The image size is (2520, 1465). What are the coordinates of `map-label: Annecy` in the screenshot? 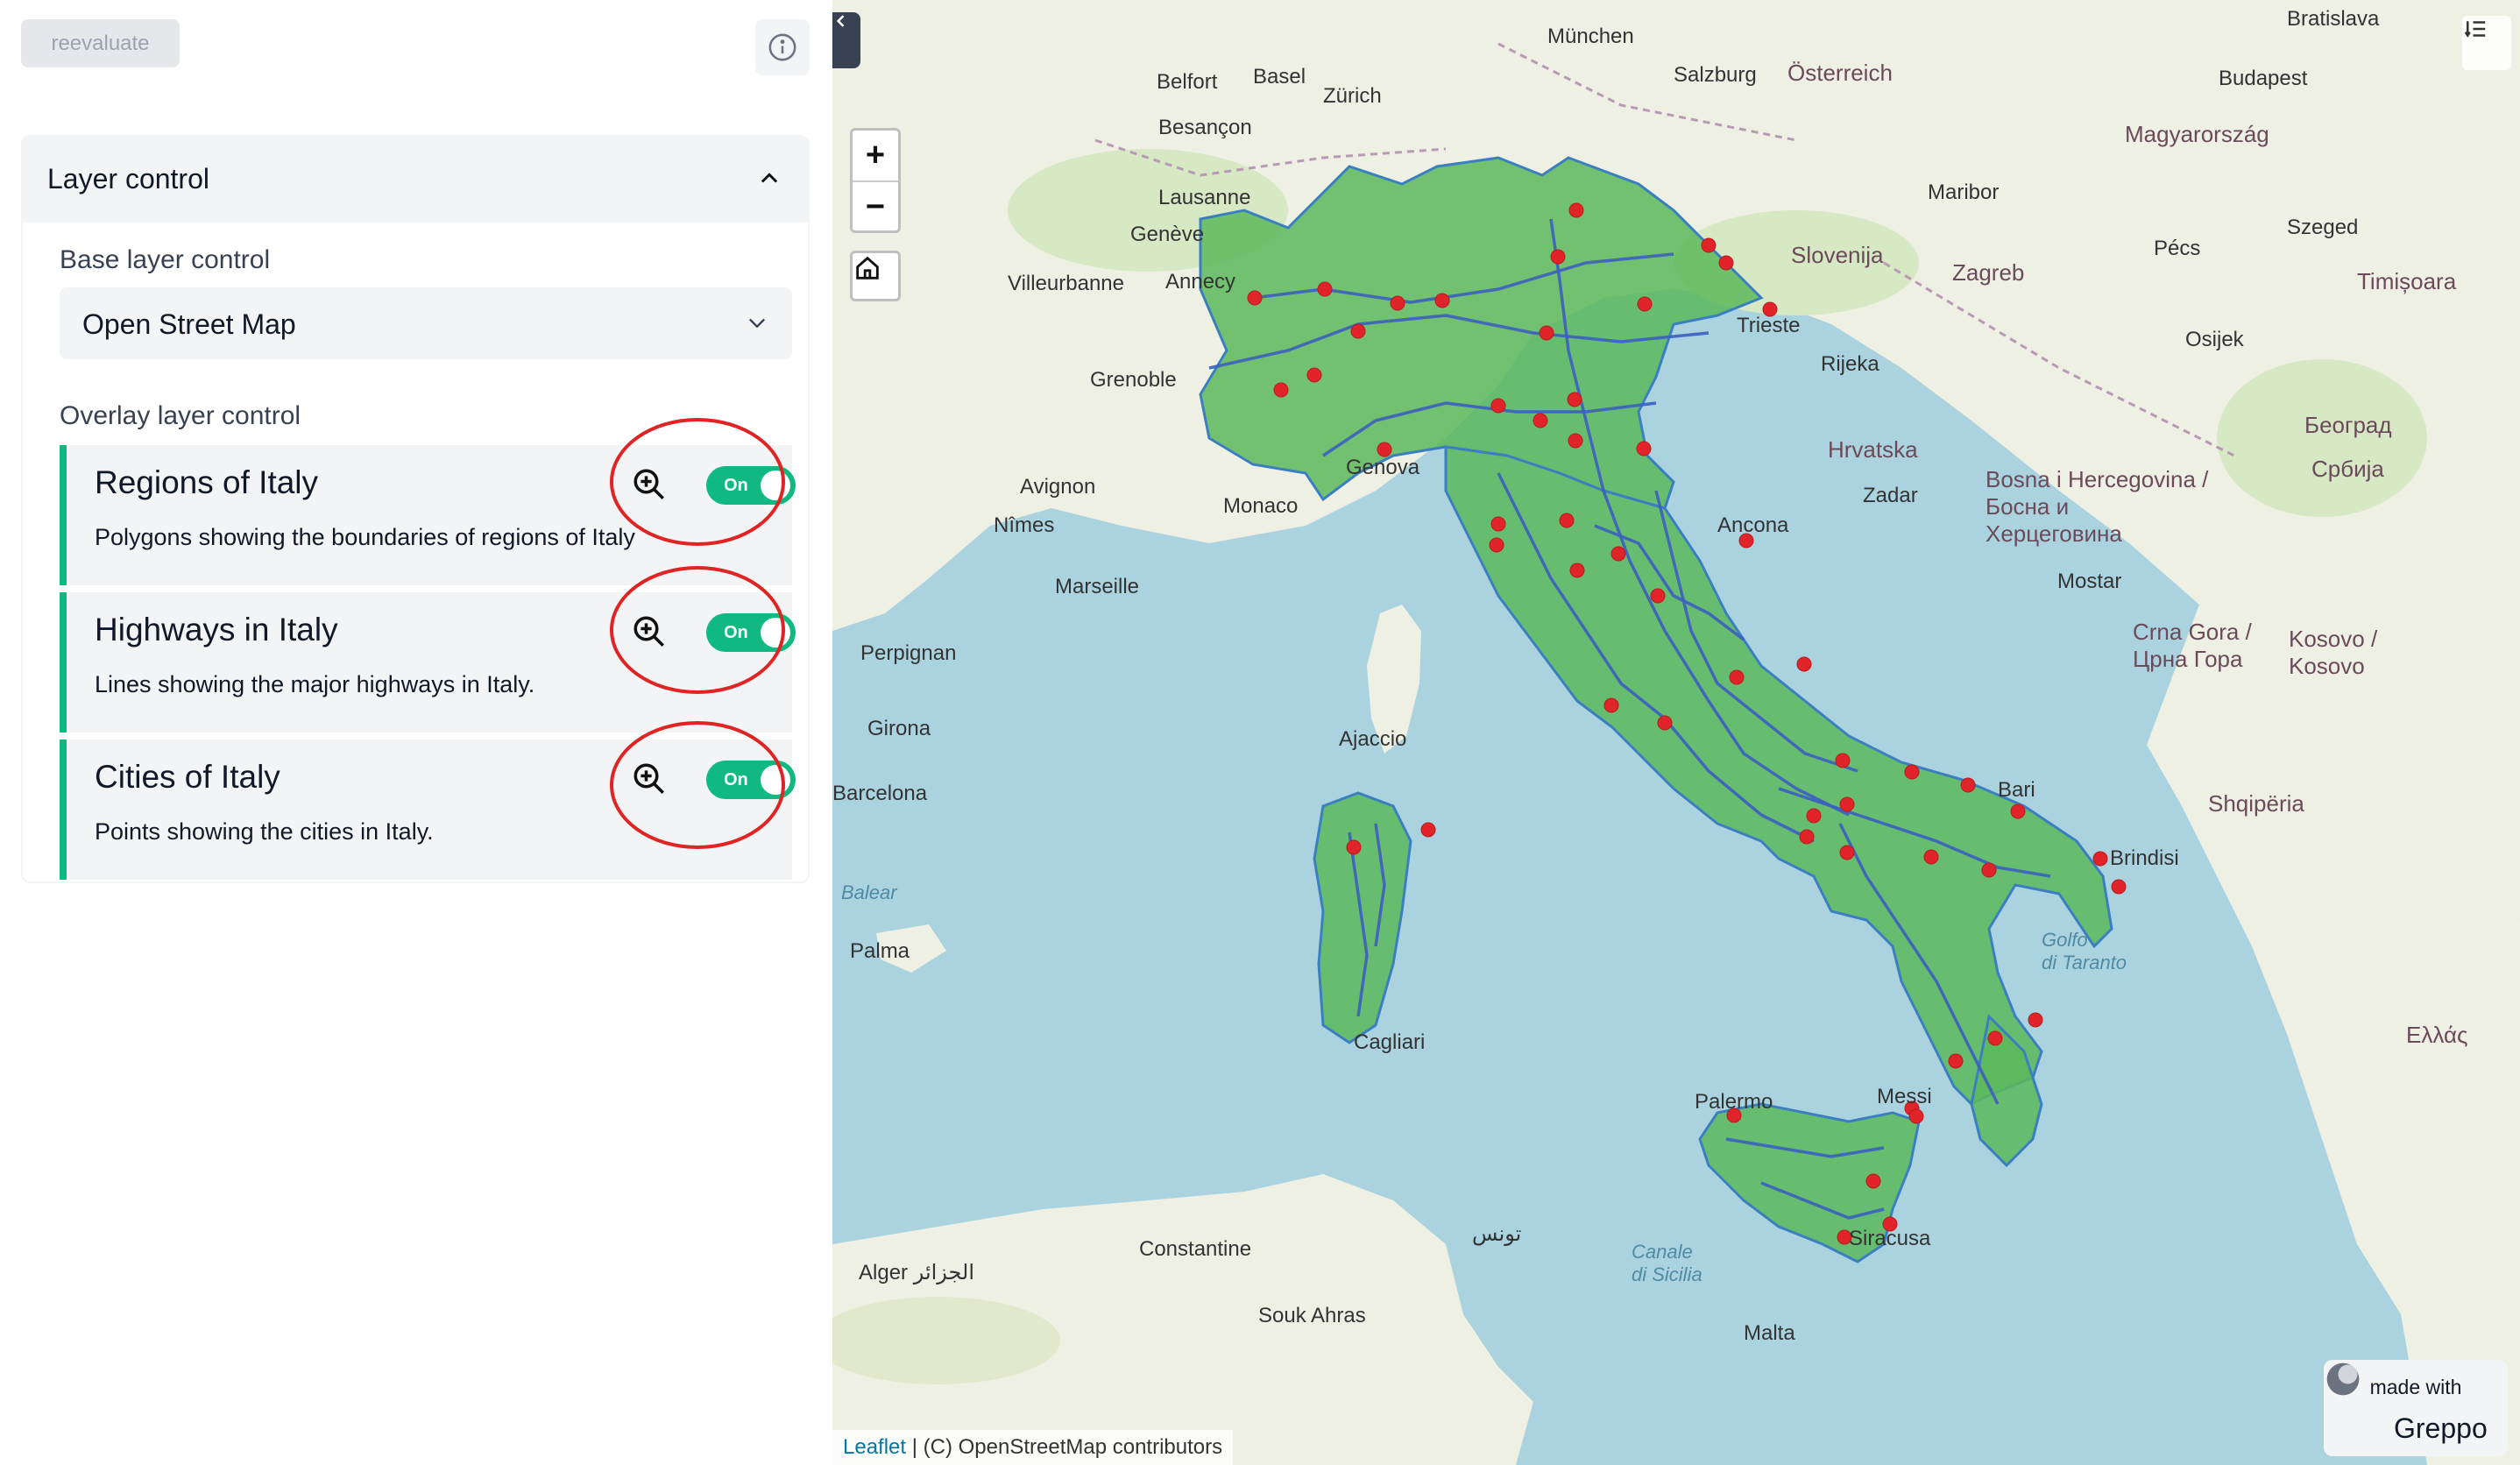 It's located at (1200, 282).